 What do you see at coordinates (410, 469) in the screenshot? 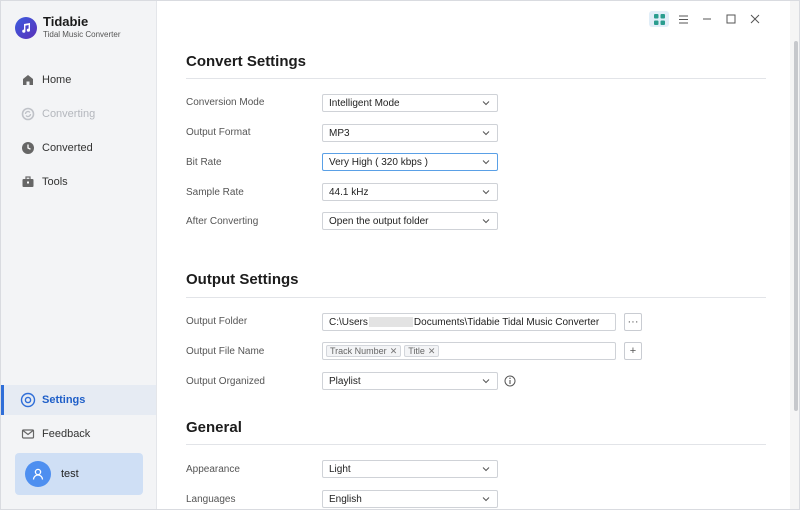
I see `appearance-select: Light` at bounding box center [410, 469].